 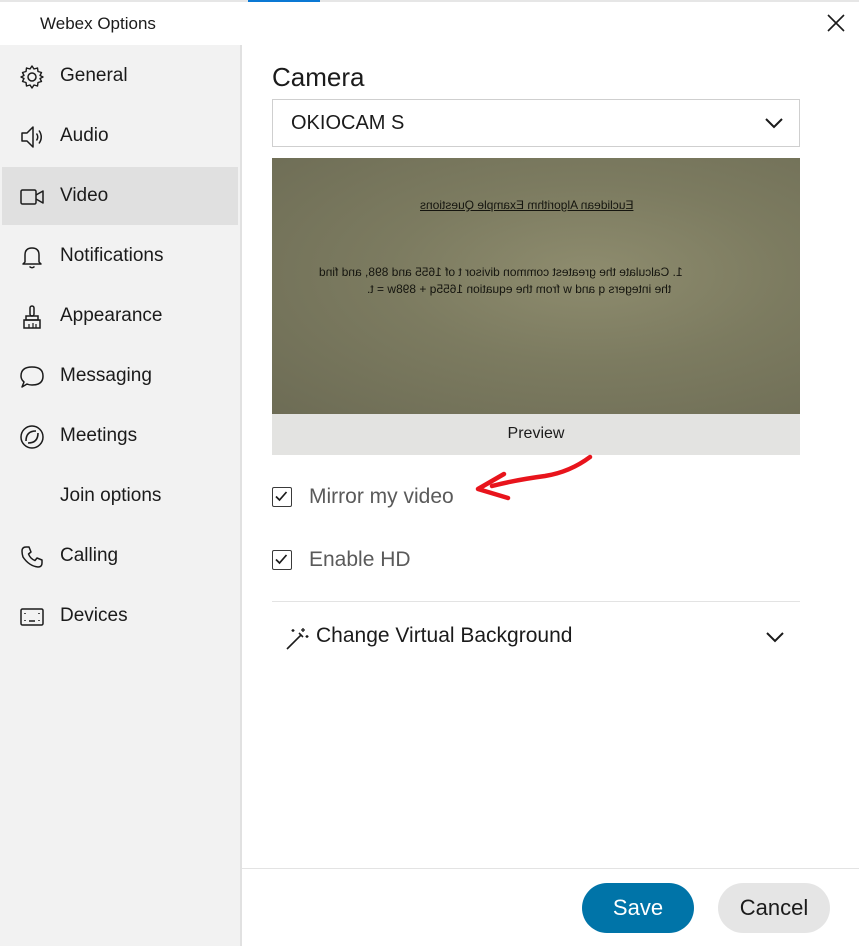 I want to click on magic-wand-icon, so click(x=297, y=639).